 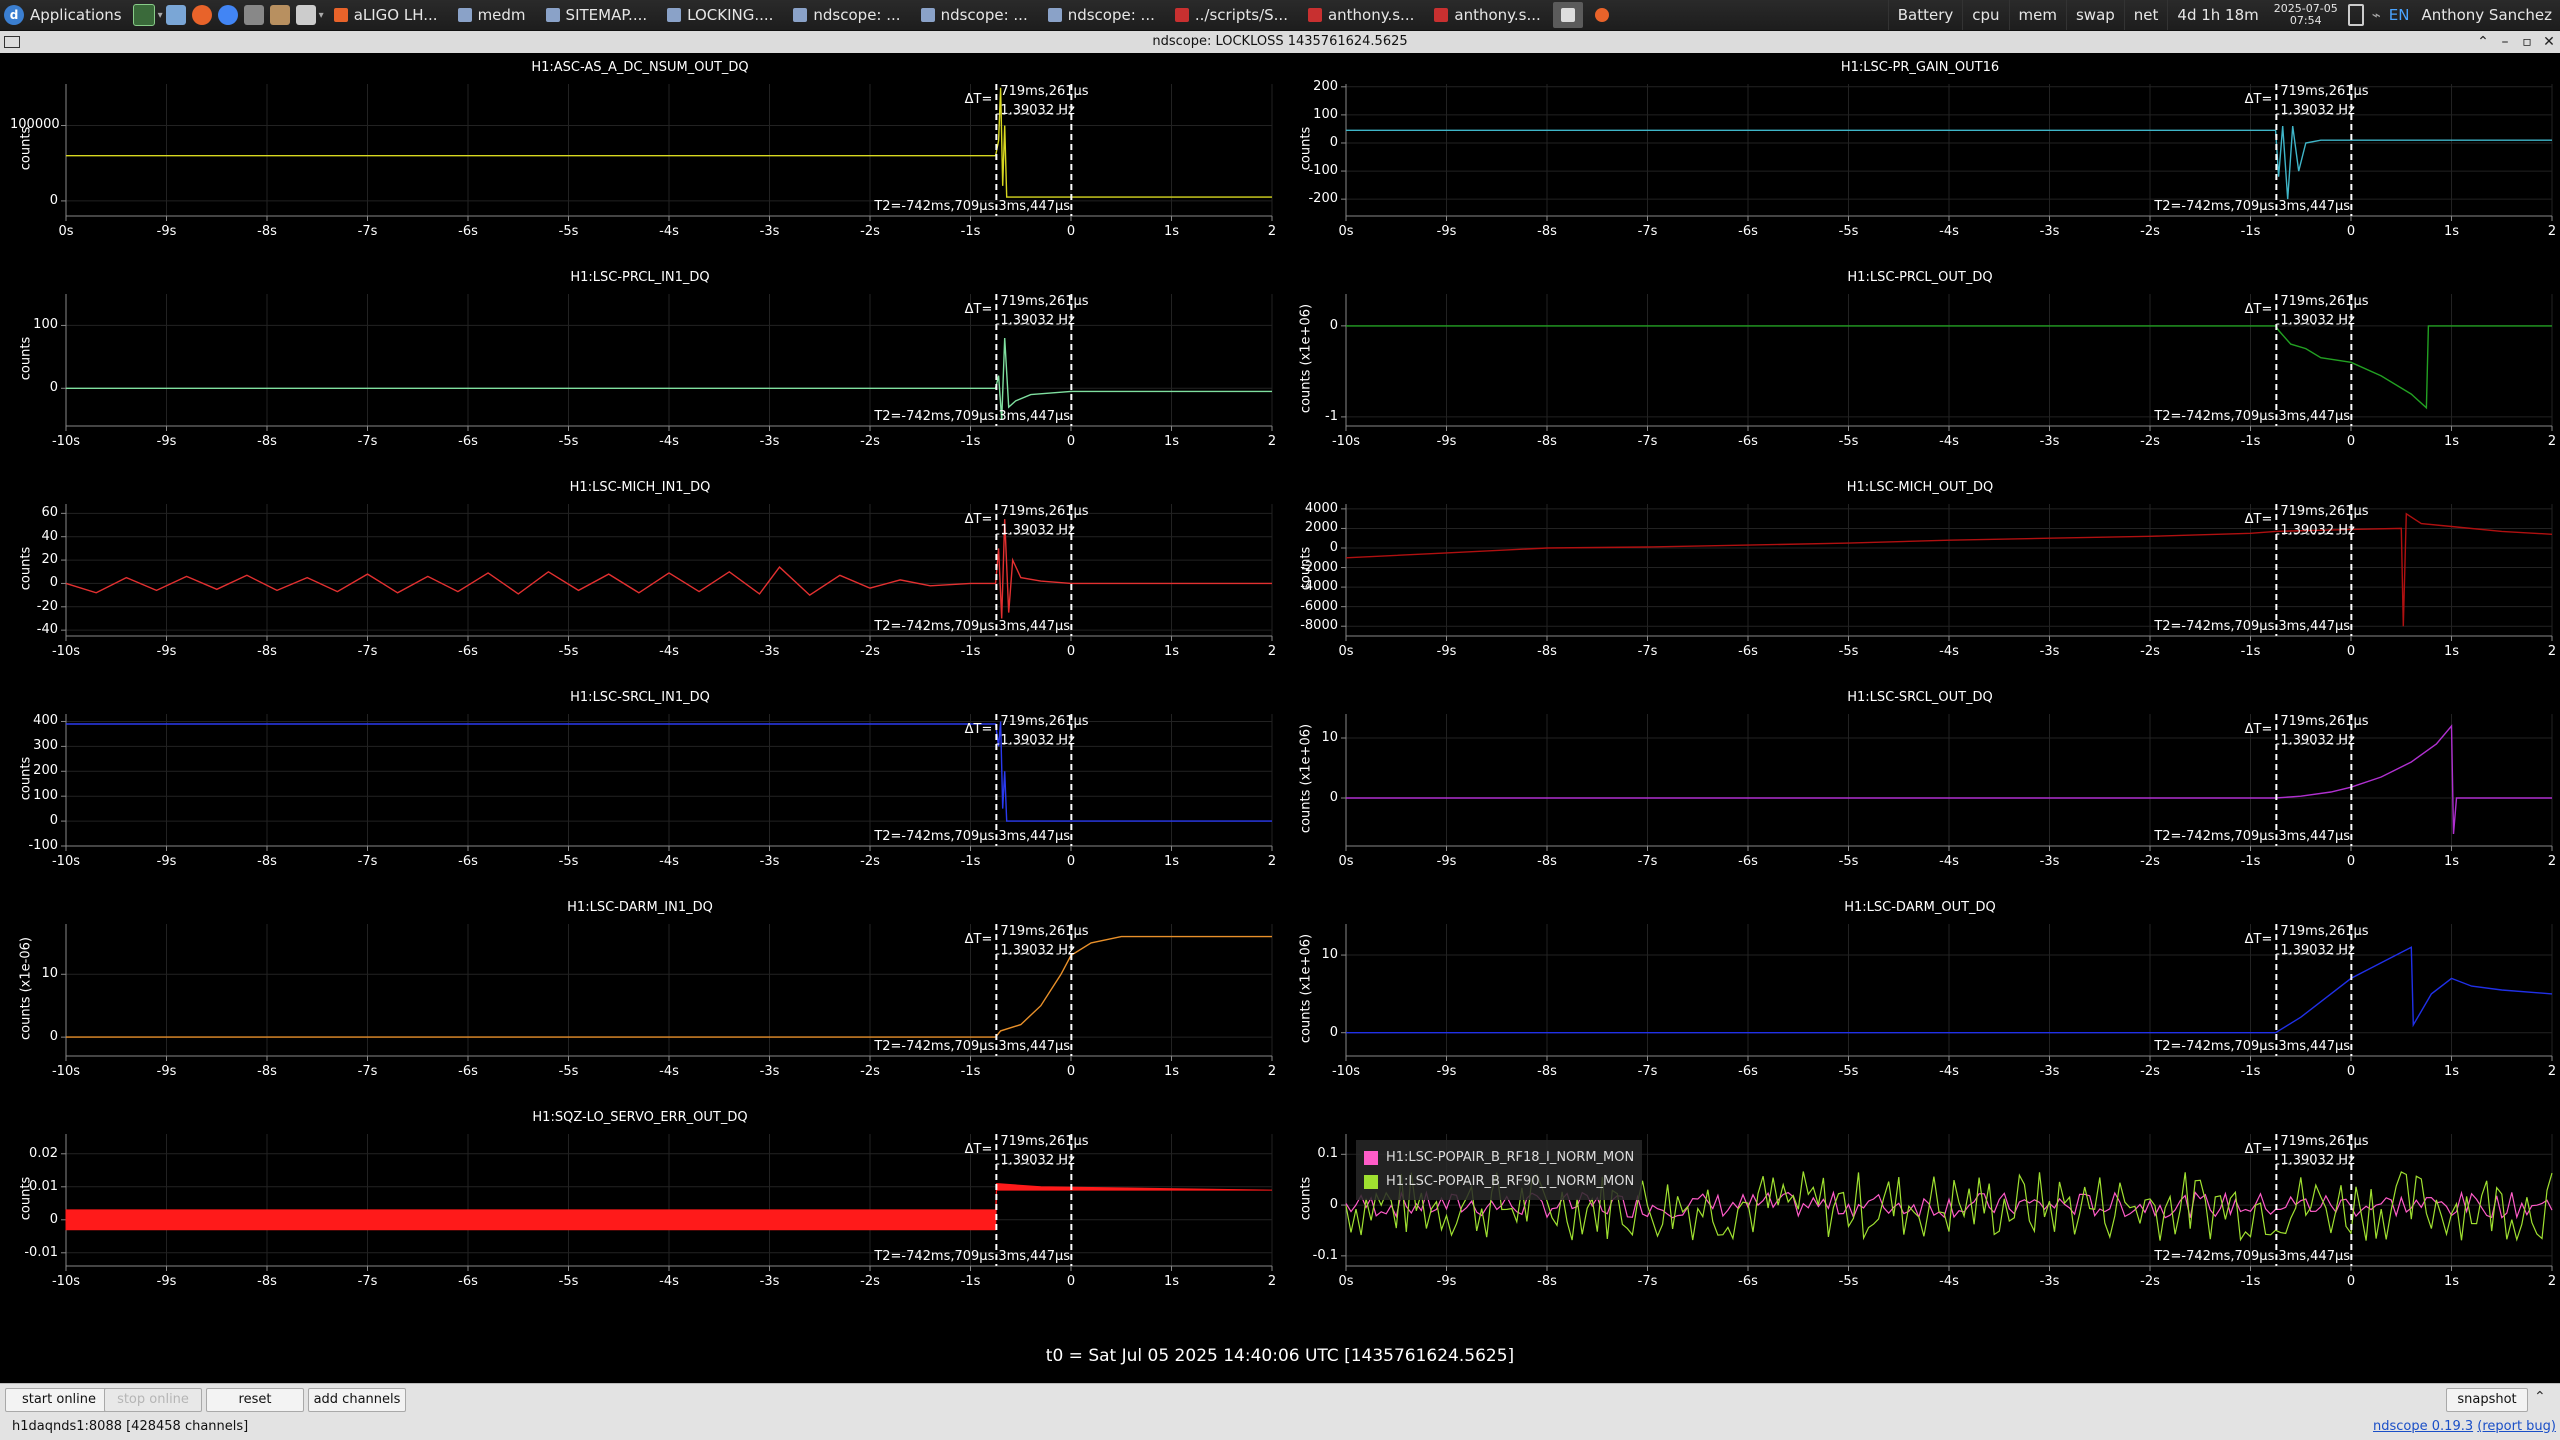 What do you see at coordinates (1567, 15) in the screenshot?
I see `task-ndscope-active` at bounding box center [1567, 15].